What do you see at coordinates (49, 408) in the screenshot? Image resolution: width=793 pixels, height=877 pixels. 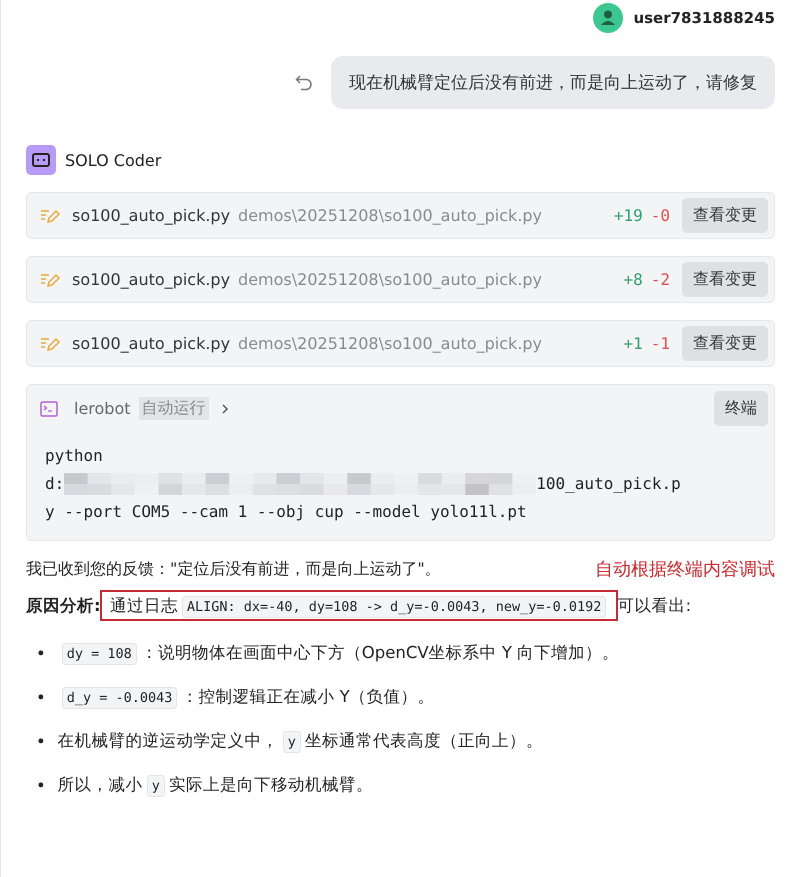 I see `terminal-icon` at bounding box center [49, 408].